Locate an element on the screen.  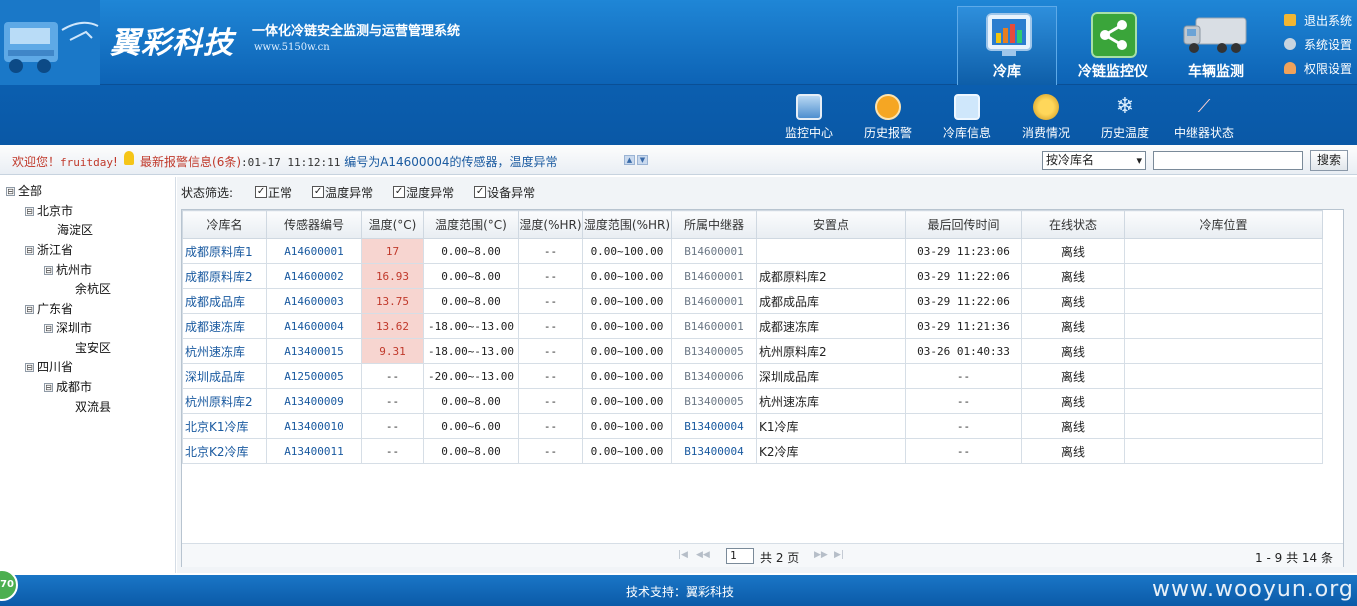
subnav-relay-status: ⟋ 中继器状态 is located at coordinates (1204, 117).